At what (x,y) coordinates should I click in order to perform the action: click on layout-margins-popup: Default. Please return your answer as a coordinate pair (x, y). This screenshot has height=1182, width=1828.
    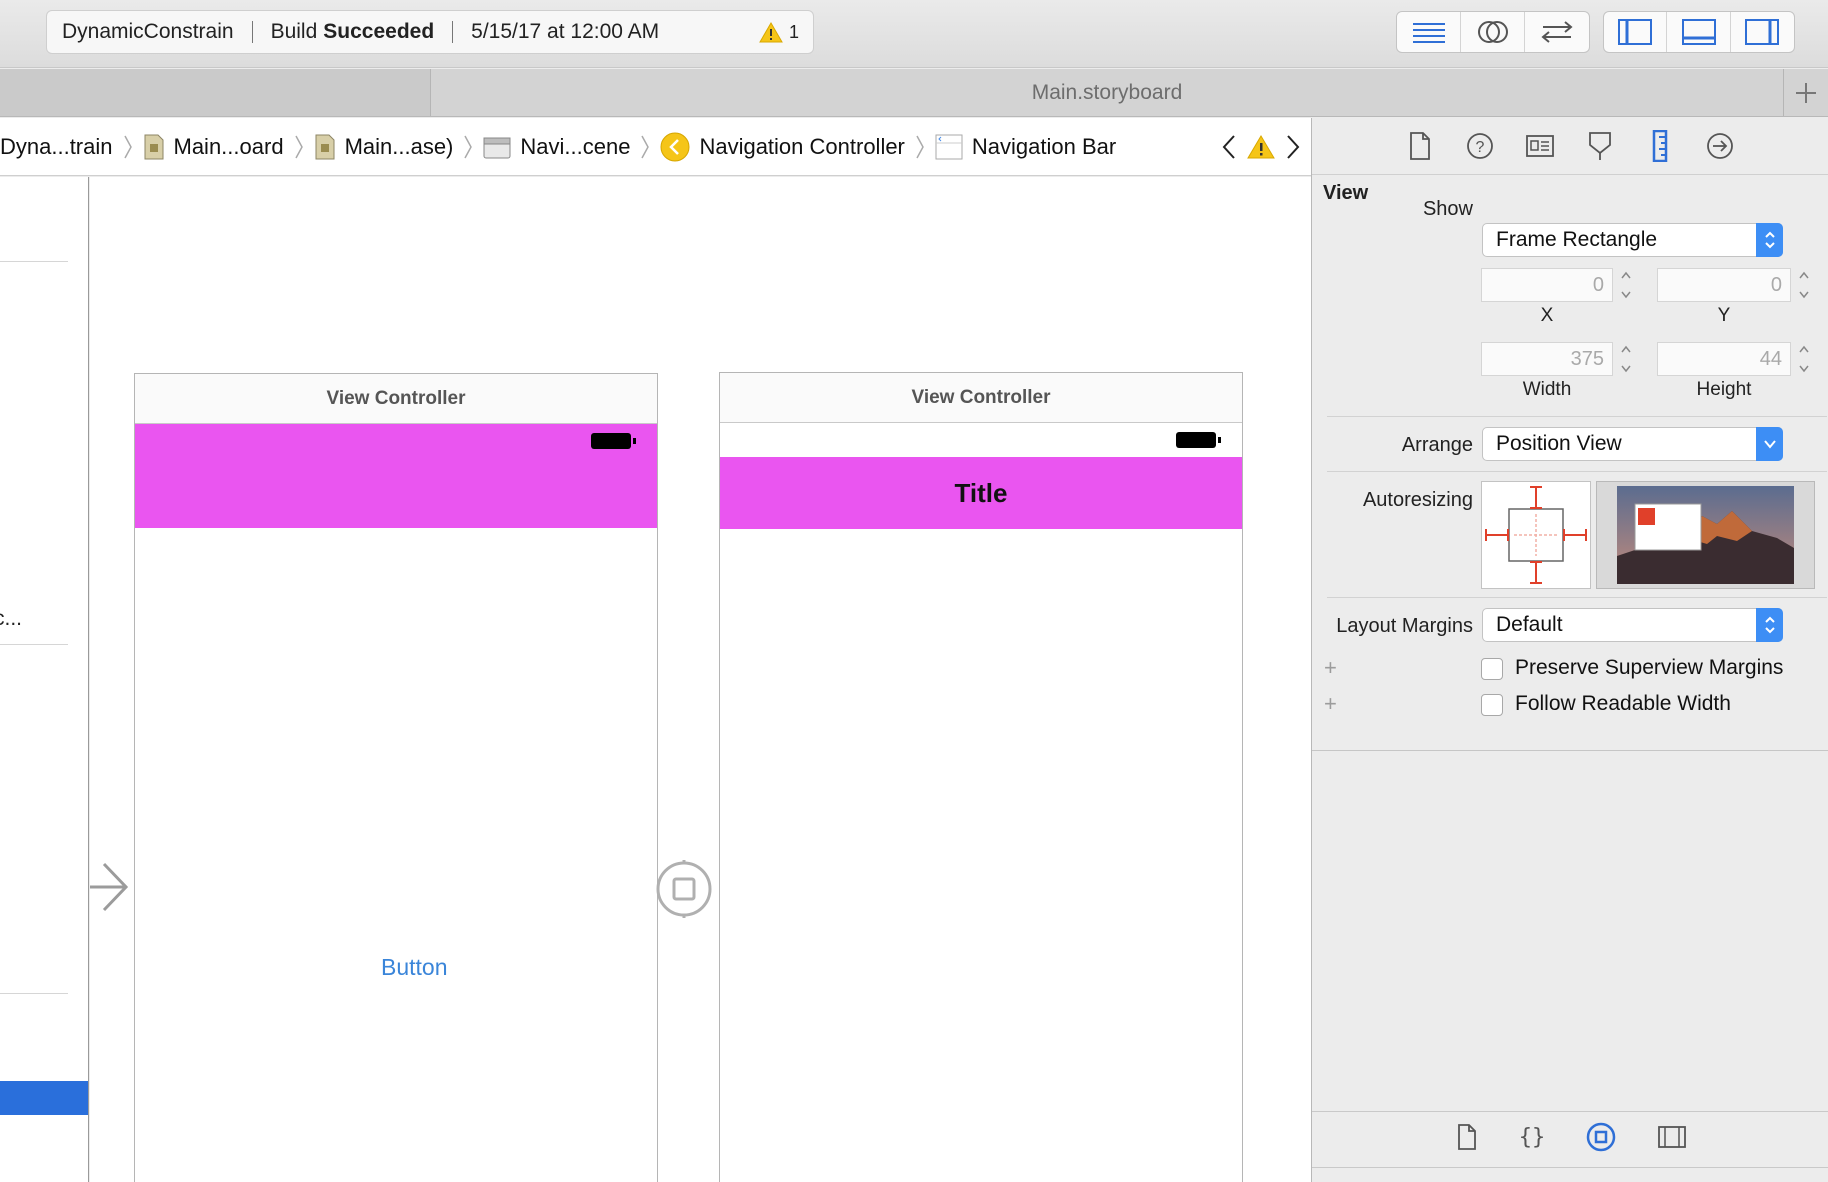
    Looking at the image, I should click on (1632, 625).